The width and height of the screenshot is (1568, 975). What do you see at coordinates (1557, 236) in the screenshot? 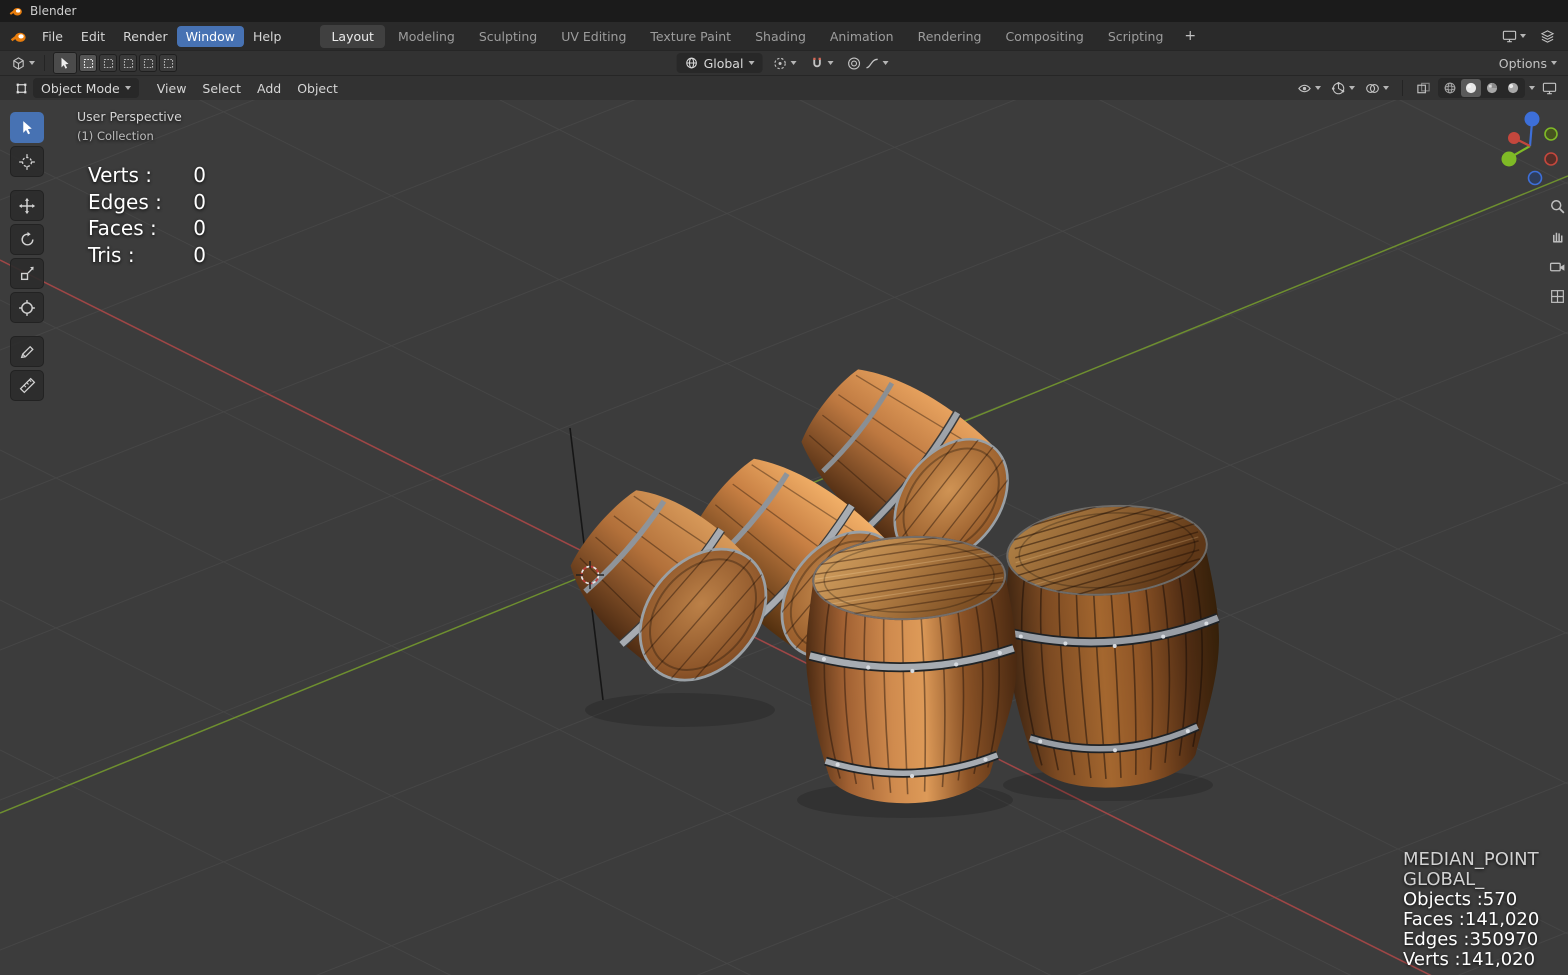
I see `pan-button` at bounding box center [1557, 236].